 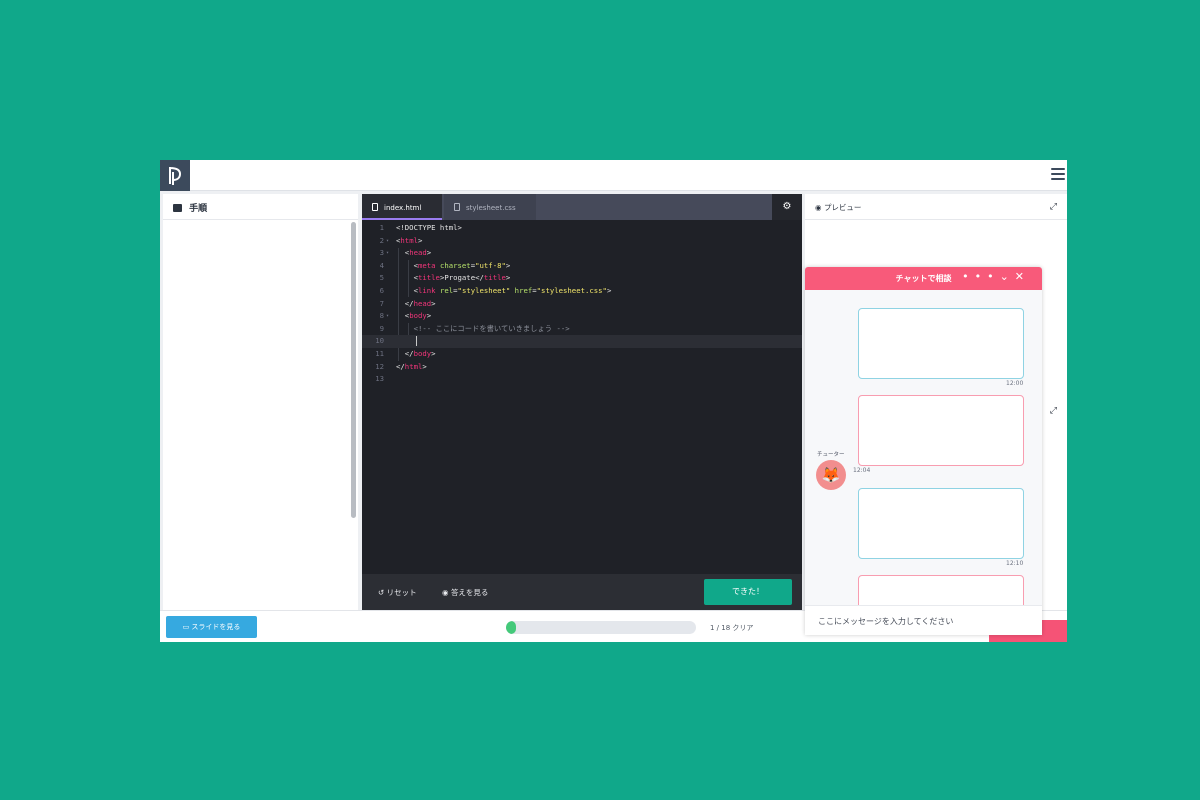 I want to click on preview-title: プレビュー, so click(x=842, y=207).